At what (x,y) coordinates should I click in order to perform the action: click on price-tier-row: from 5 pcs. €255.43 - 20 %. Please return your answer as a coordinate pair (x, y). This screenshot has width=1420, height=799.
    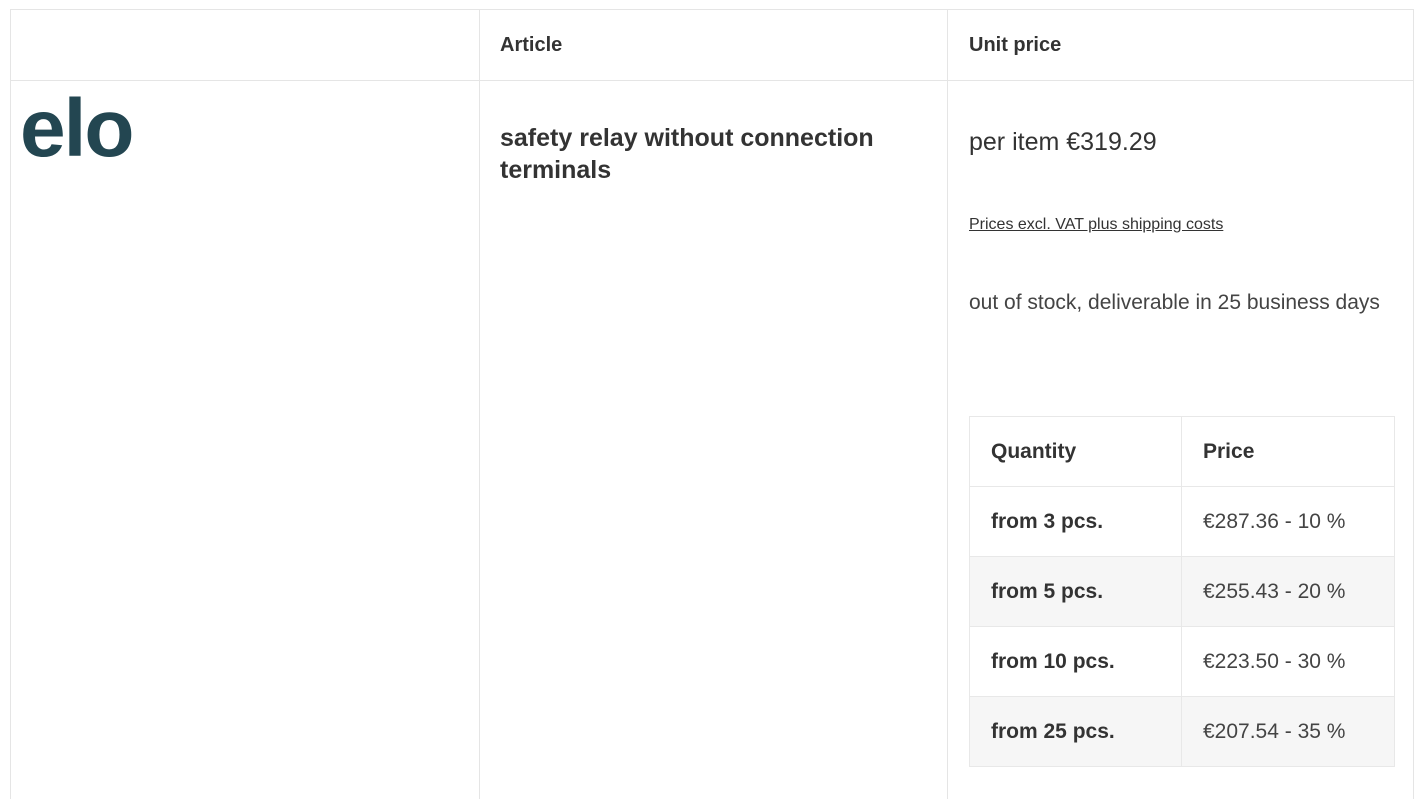
    Looking at the image, I should click on (1182, 591).